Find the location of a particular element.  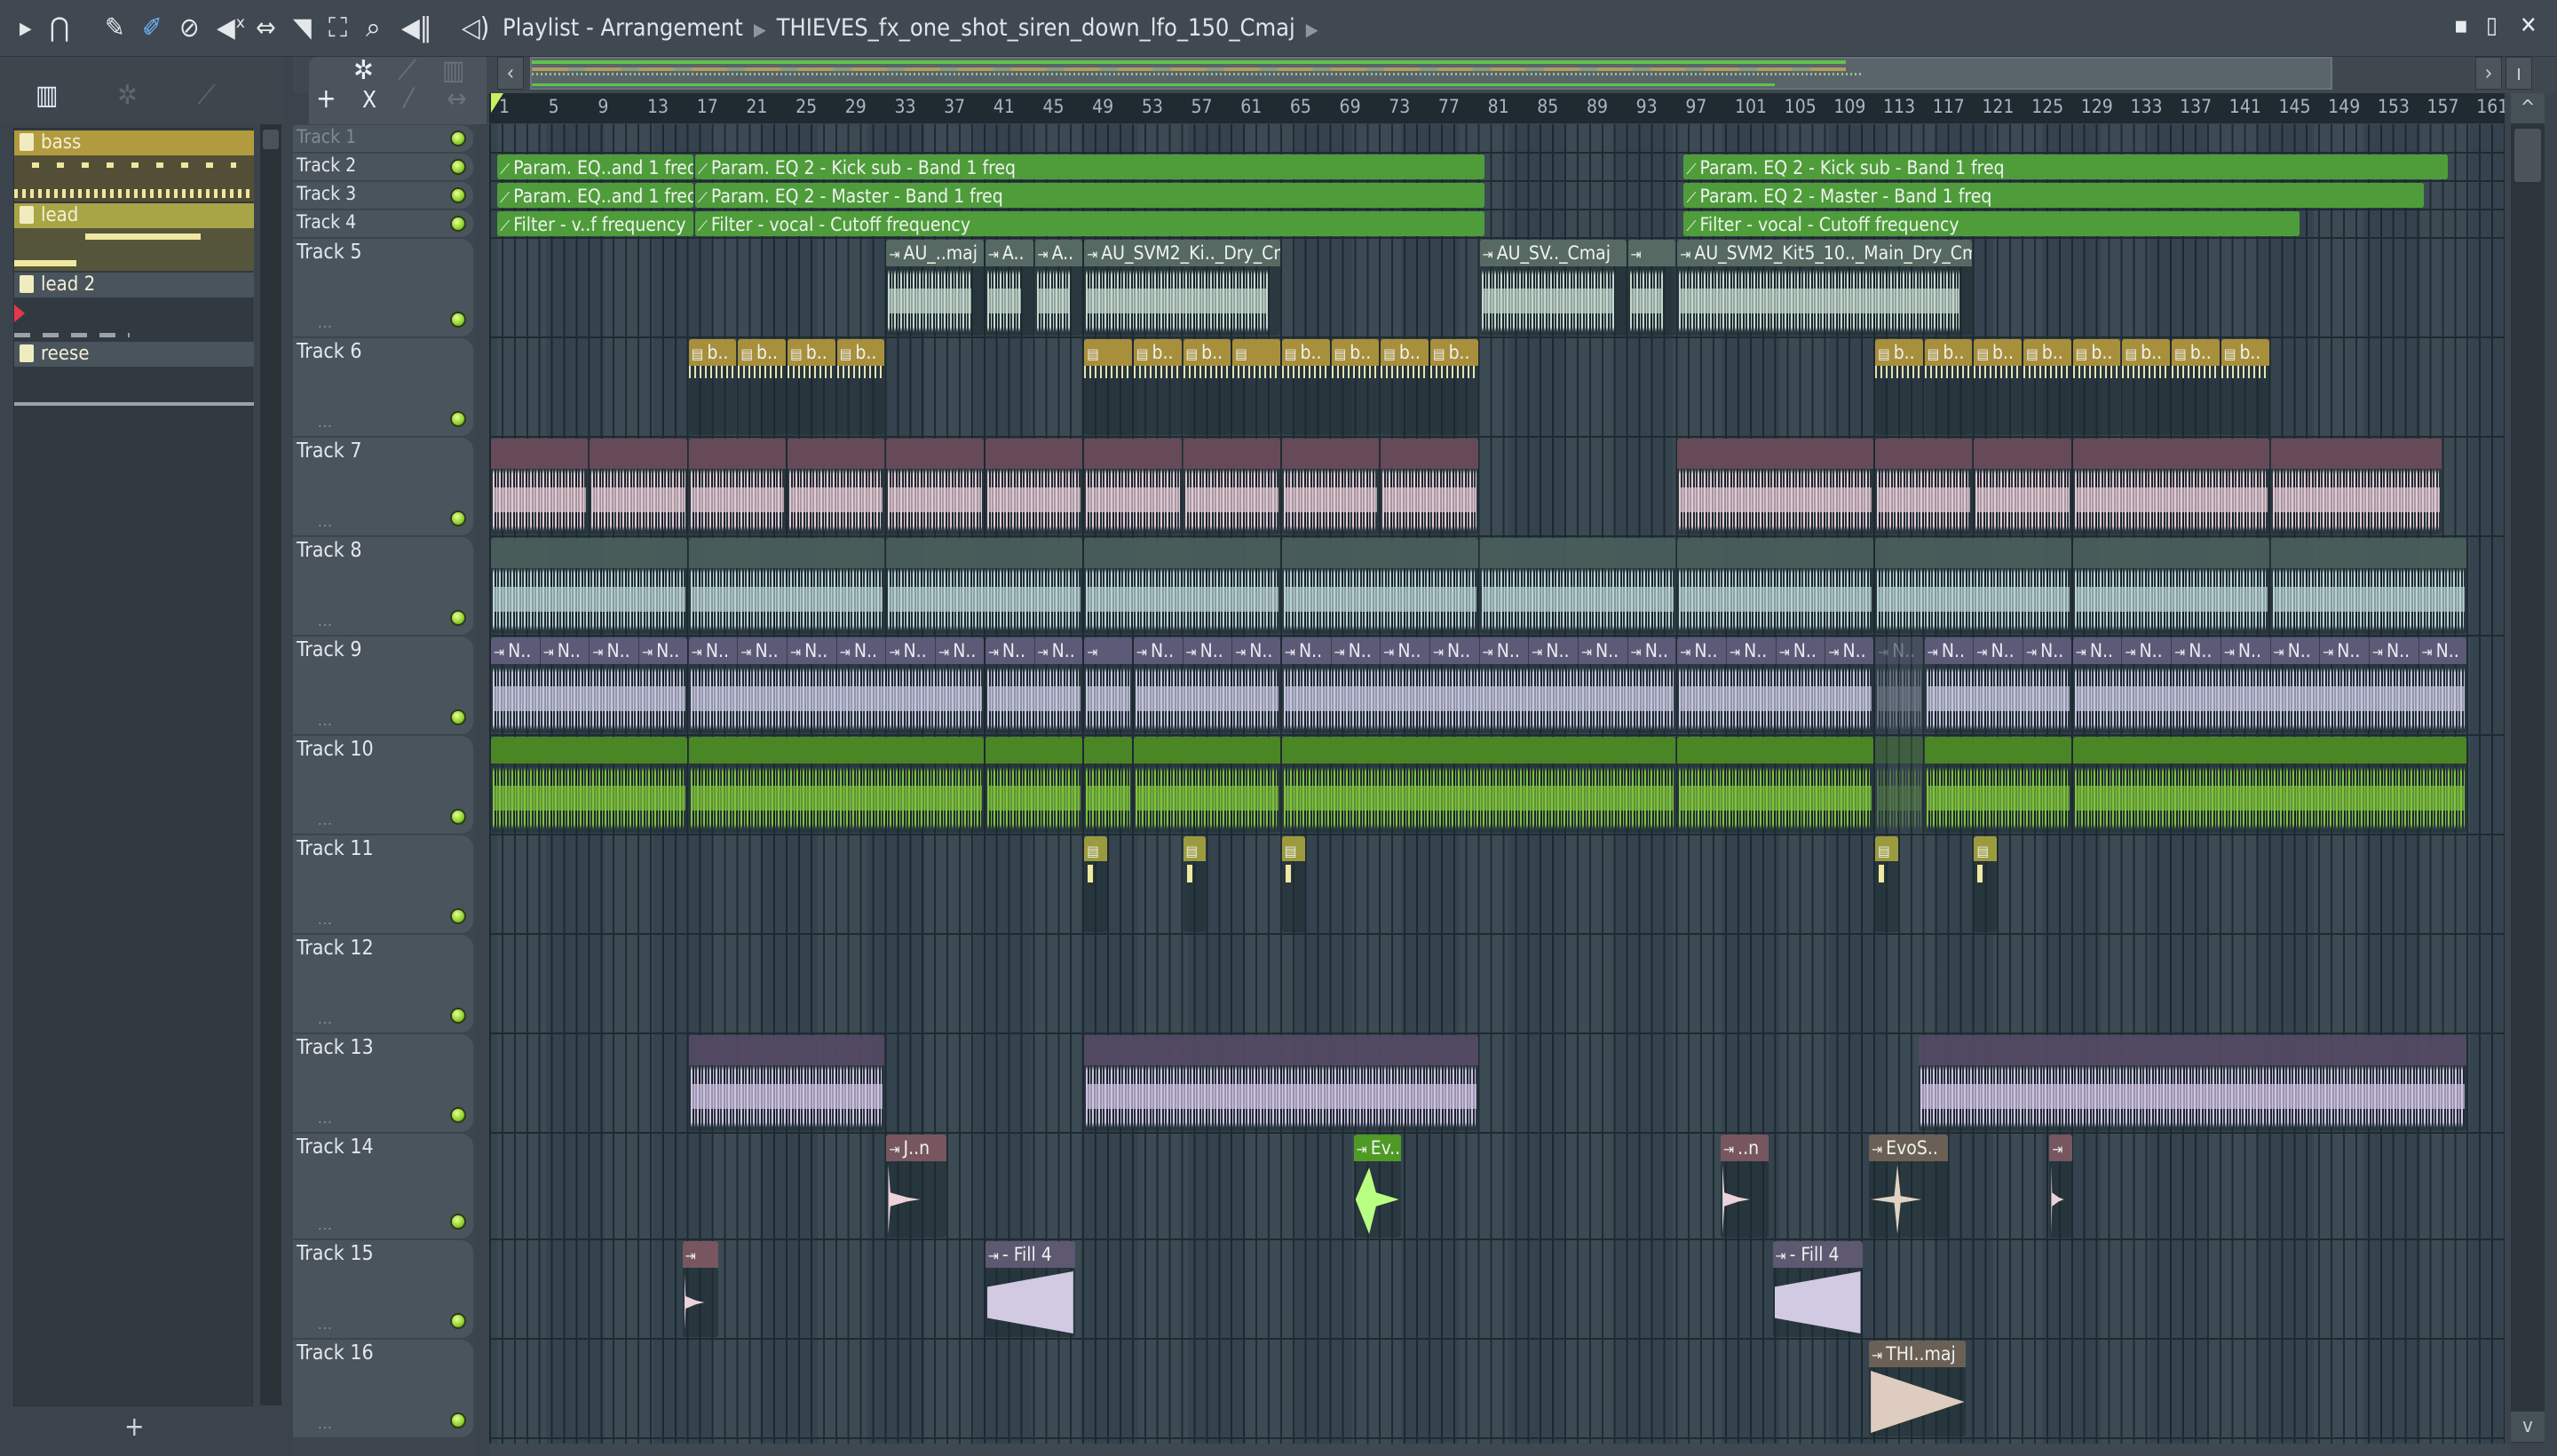

slice-icon: ◥ is located at coordinates (302, 28).